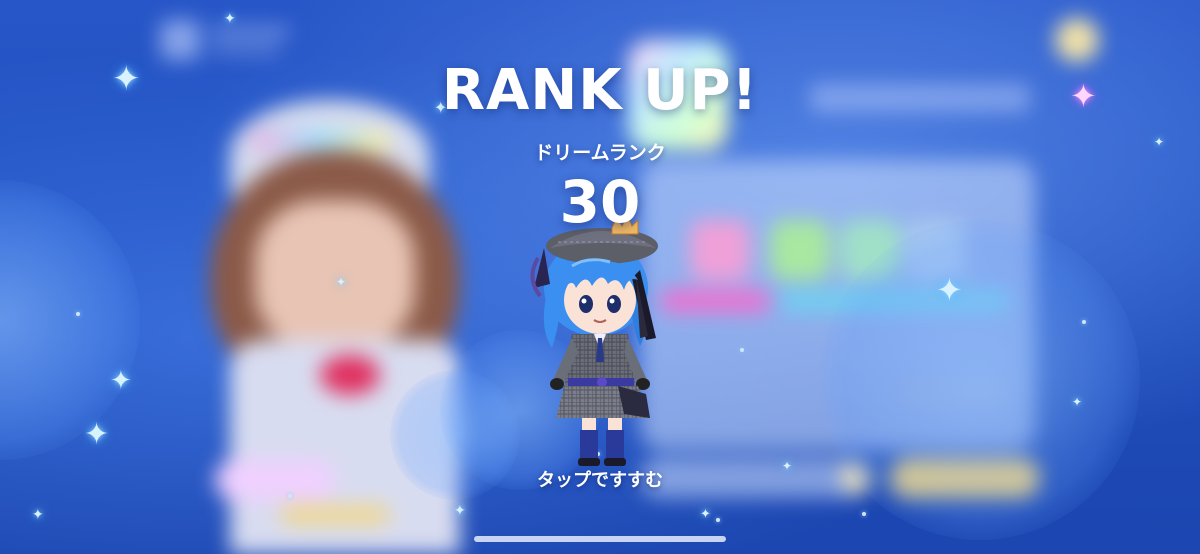  Describe the element at coordinates (600, 539) in the screenshot. I see `home-indicator` at that location.